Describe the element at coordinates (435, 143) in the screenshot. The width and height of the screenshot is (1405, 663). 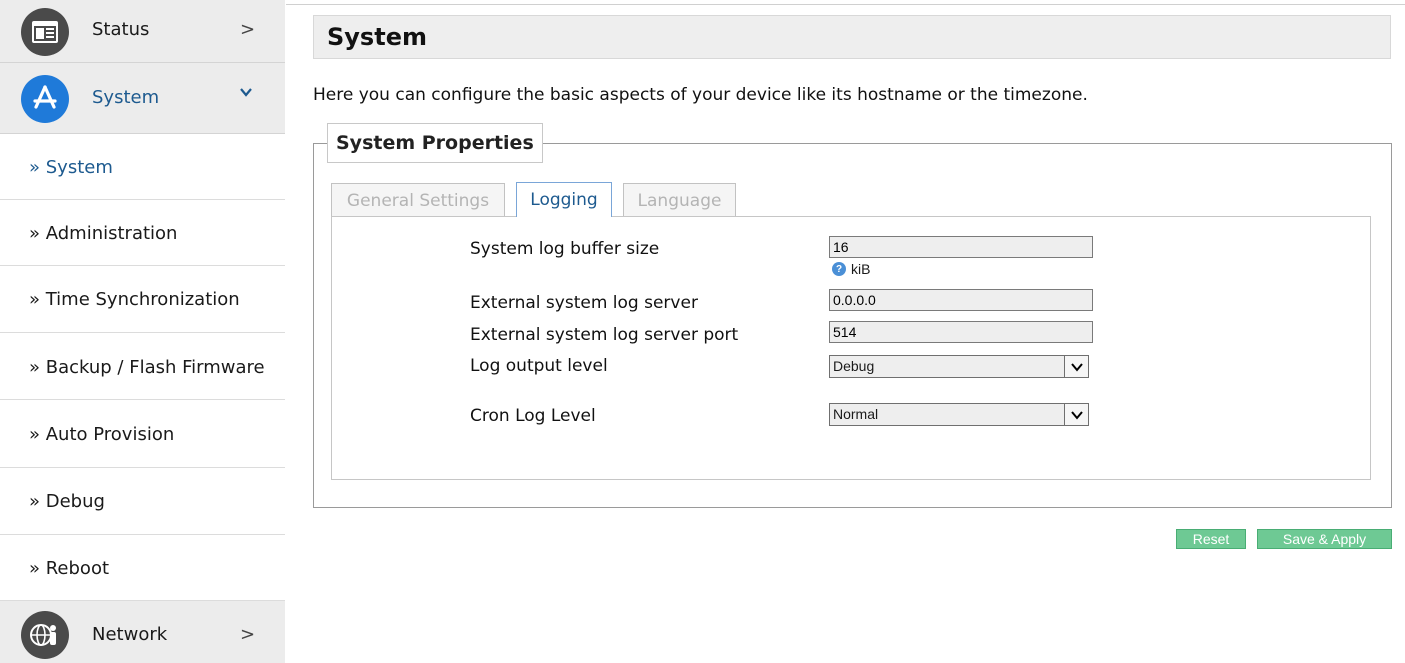
I see `section-title: System Properties` at that location.